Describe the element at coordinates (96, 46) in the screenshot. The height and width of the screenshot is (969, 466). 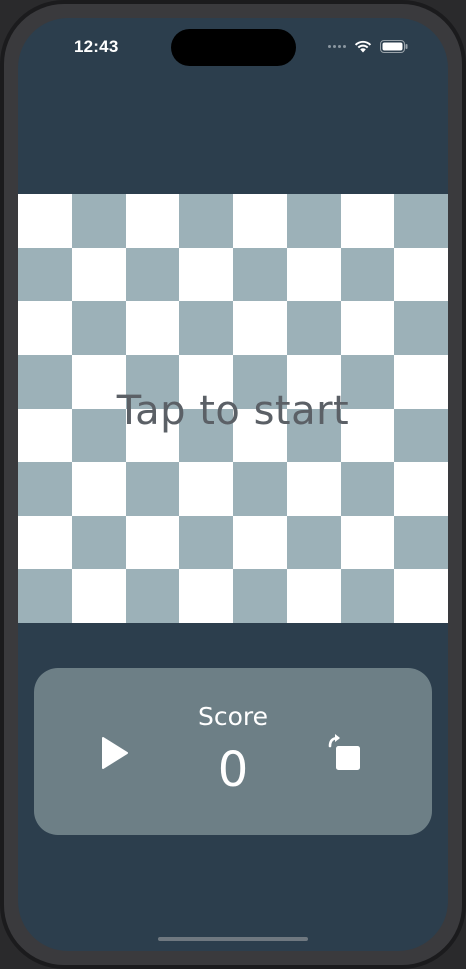
I see `status-time: 12:43` at that location.